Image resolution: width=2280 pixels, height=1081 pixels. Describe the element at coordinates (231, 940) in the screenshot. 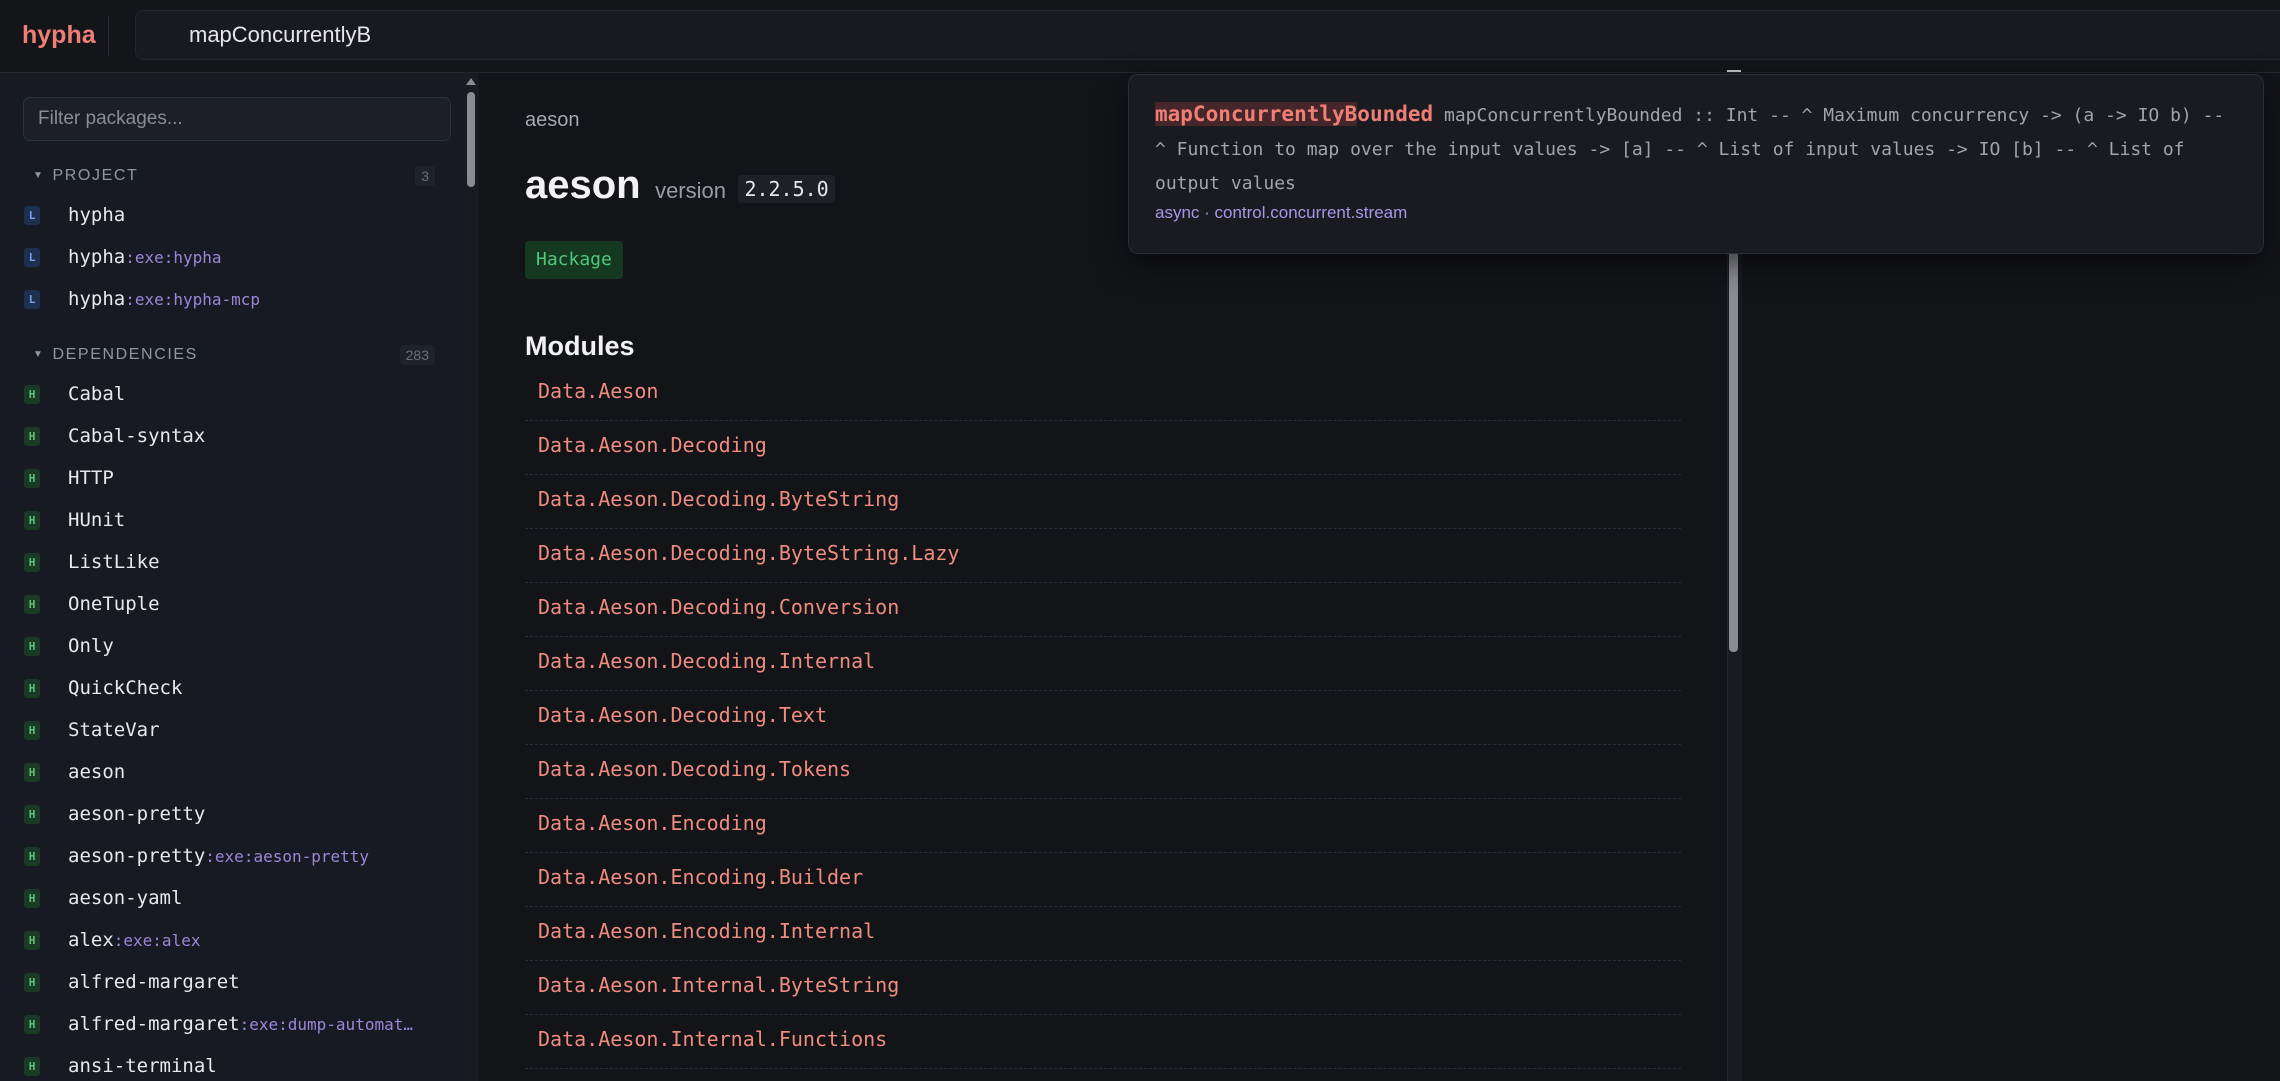

I see `package-item: Halex:exe:alex` at that location.